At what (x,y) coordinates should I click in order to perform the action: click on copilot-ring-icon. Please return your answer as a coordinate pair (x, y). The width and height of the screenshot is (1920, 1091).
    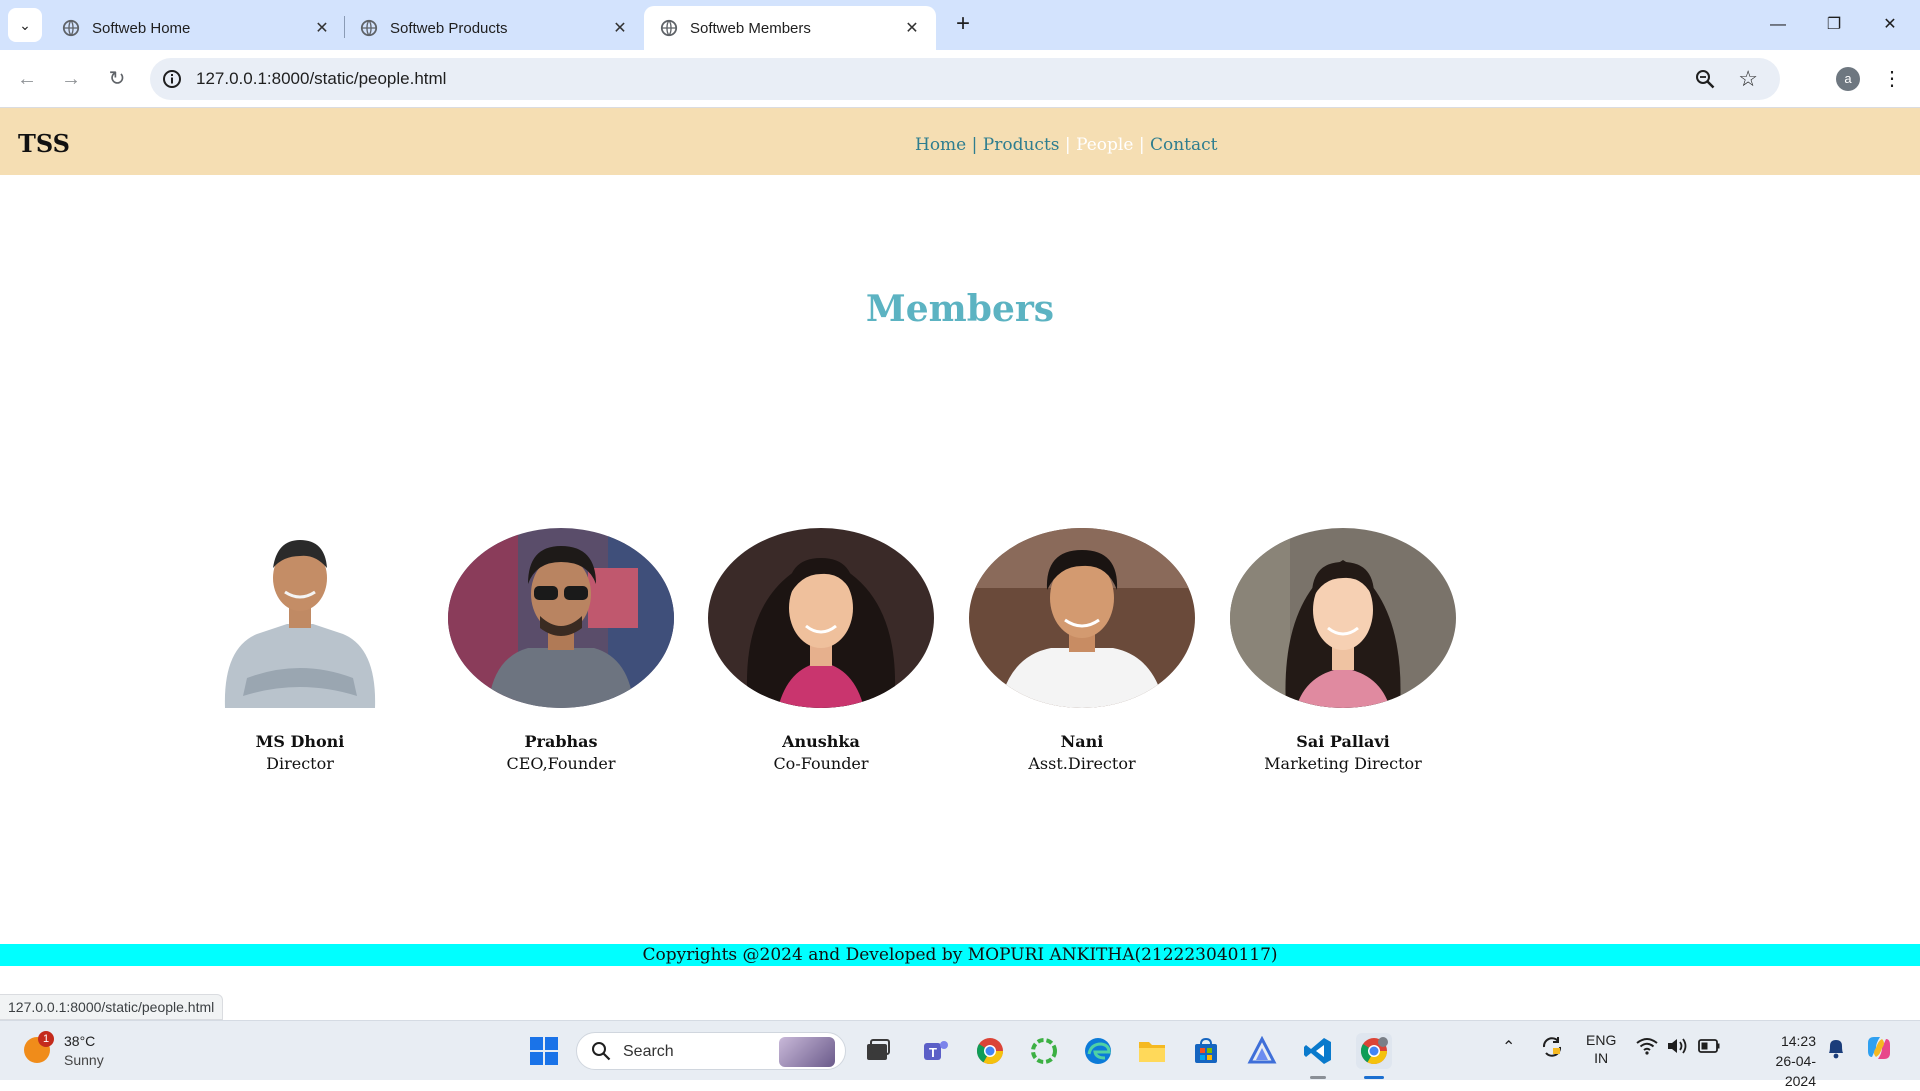
    Looking at the image, I should click on (1044, 1051).